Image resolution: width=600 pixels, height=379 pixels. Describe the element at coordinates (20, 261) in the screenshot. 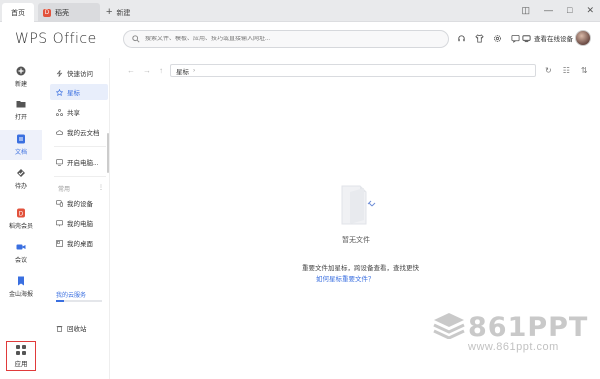

I see `nav-label-meeting: 会议` at that location.